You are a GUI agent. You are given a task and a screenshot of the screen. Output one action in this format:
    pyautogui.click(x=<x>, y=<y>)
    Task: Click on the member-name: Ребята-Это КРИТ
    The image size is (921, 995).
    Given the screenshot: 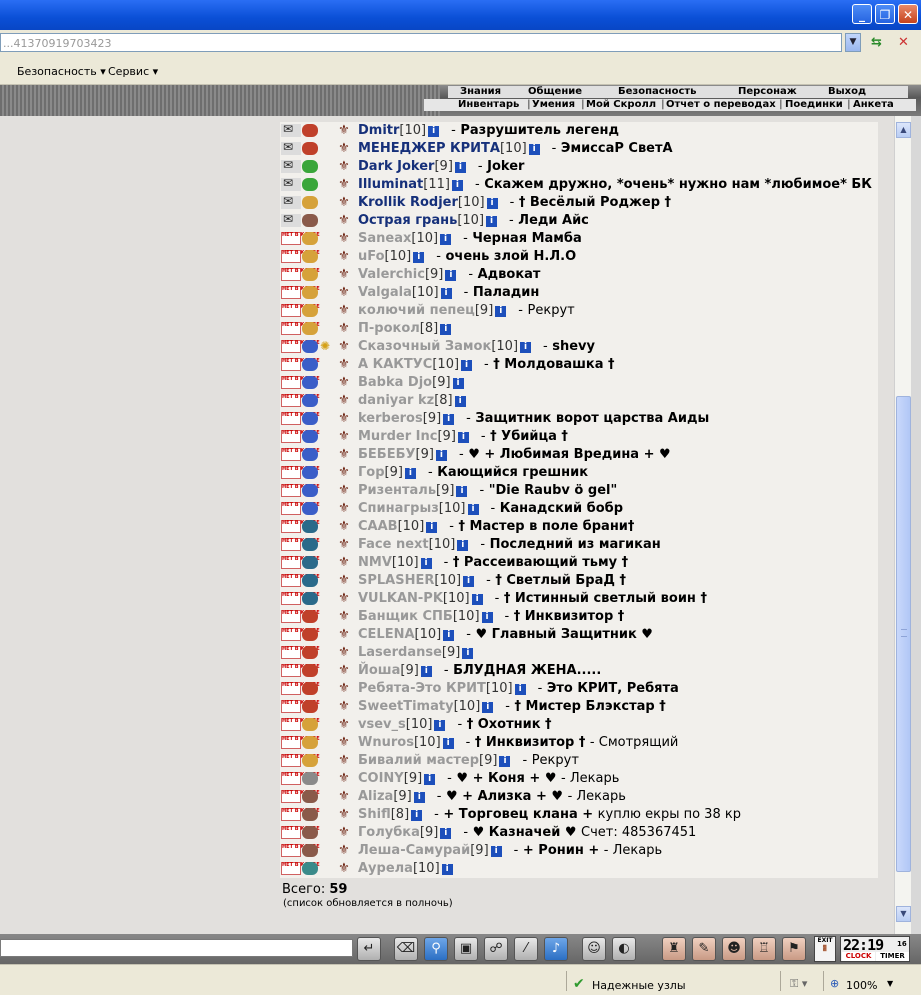 What is the action you would take?
    pyautogui.click(x=422, y=688)
    